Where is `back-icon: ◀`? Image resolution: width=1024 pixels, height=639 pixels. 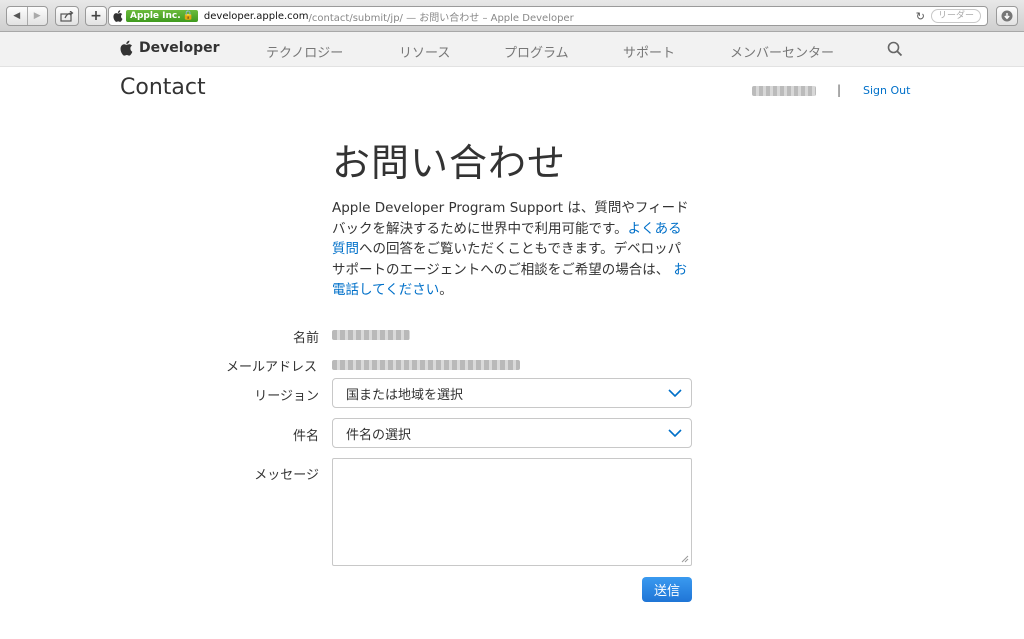 back-icon: ◀ is located at coordinates (17, 16).